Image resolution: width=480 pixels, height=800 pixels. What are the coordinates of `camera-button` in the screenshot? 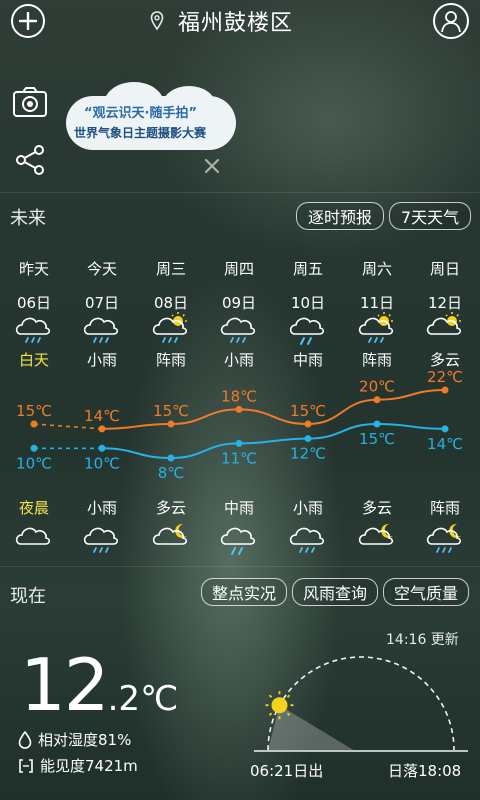 It's located at (30, 104).